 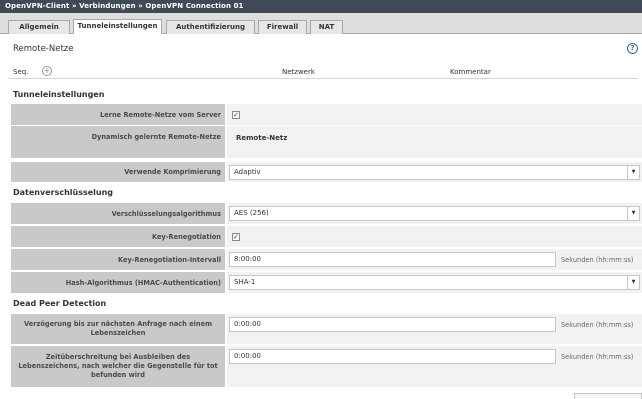 What do you see at coordinates (392, 259) in the screenshot?
I see `renegotiation-interval-input: 8:00:00` at bounding box center [392, 259].